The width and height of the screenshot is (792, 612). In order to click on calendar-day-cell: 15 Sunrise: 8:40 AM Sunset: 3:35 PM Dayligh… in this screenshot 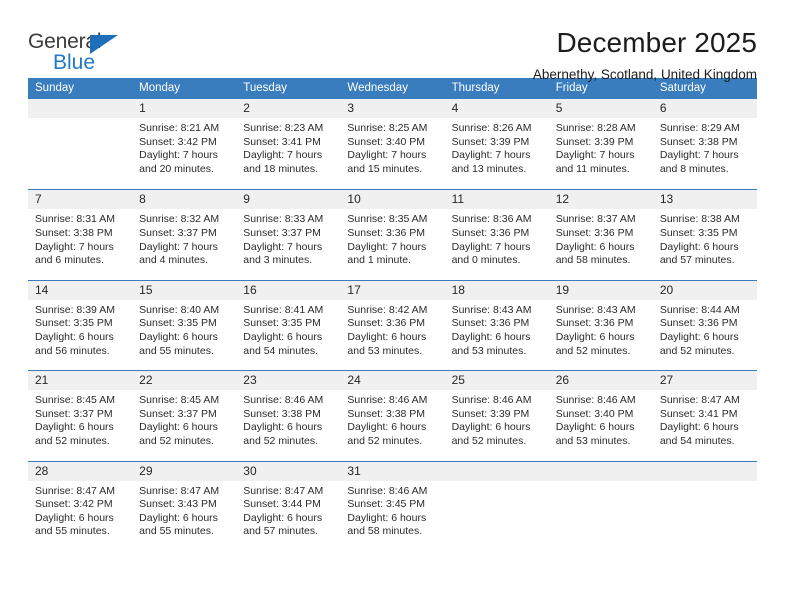, I will do `click(184, 325)`.